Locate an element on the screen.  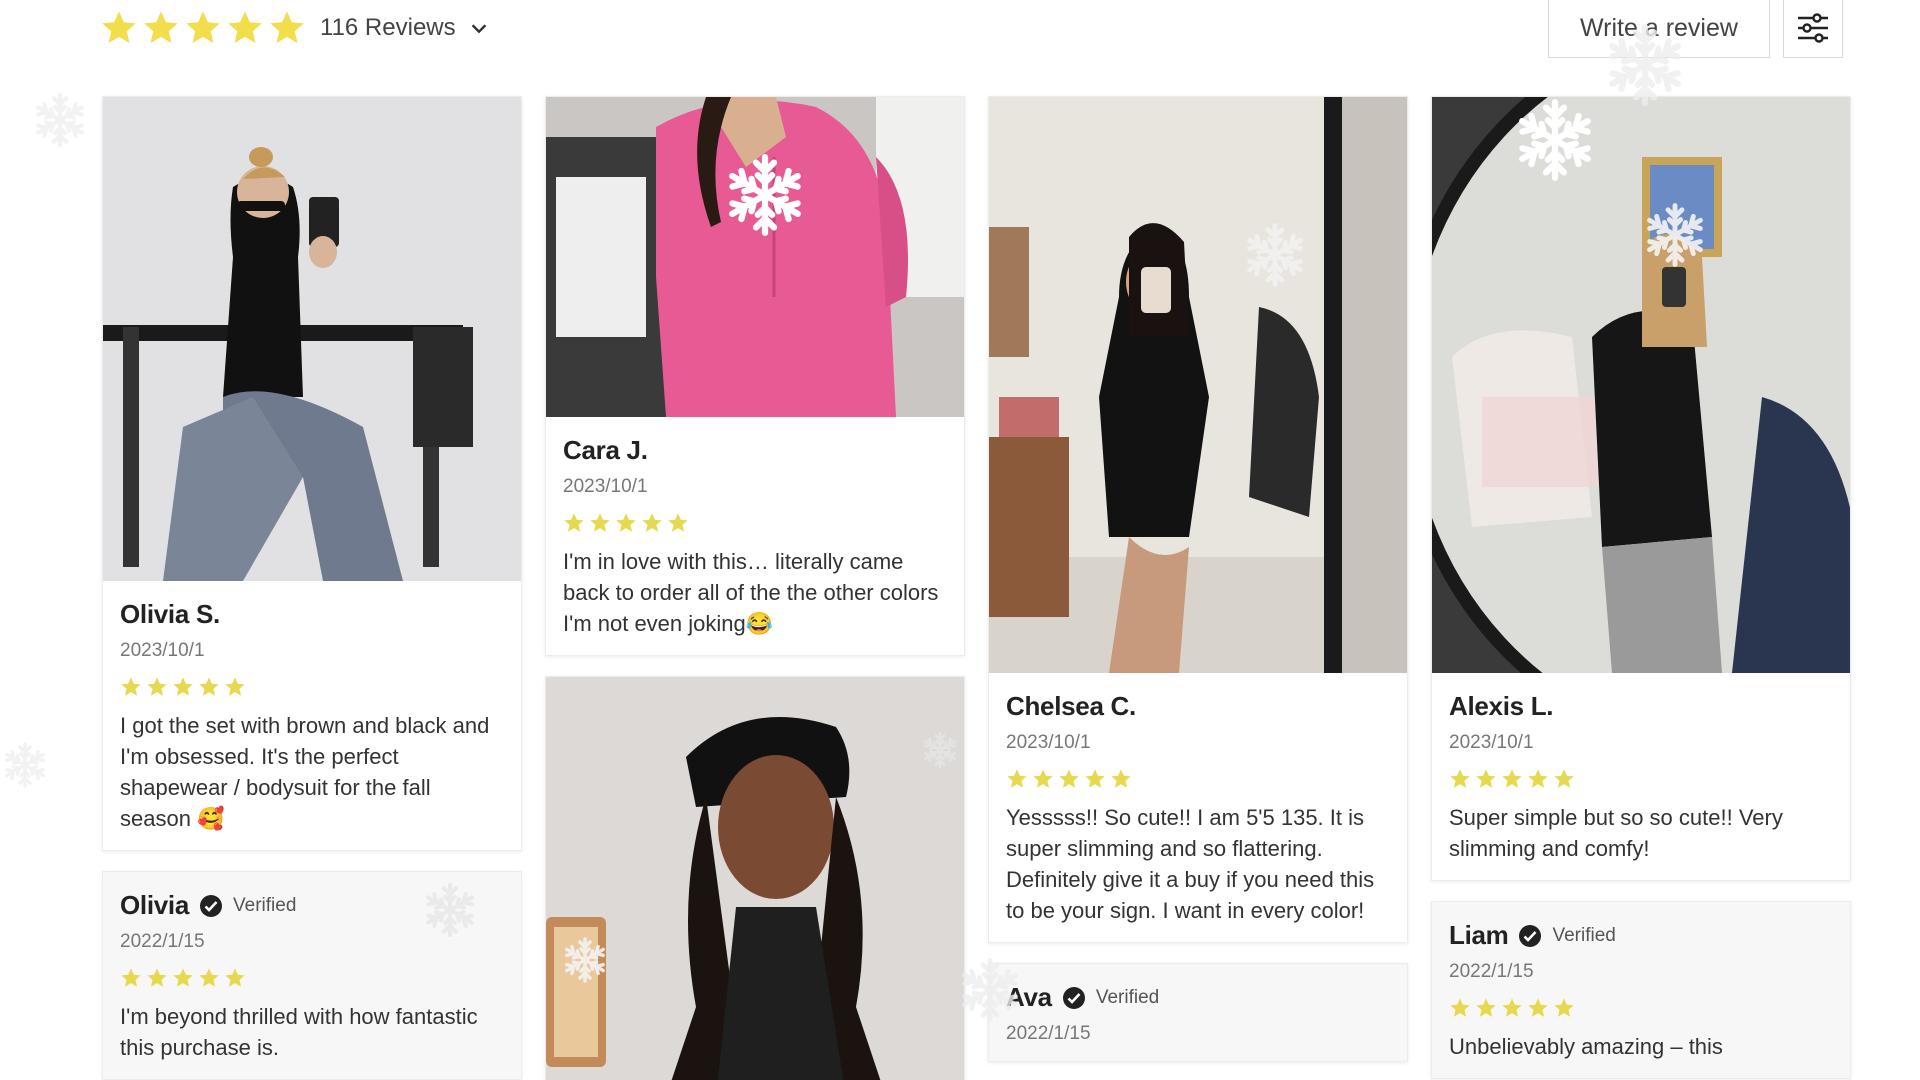
review-card is located at coordinates (755, 878).